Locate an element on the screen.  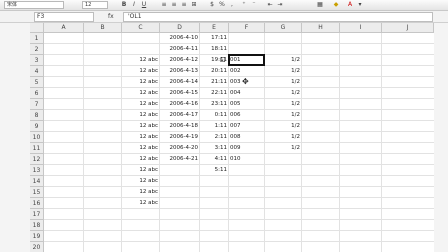
grid-cell: 22:11 is located at coordinates (214, 93).